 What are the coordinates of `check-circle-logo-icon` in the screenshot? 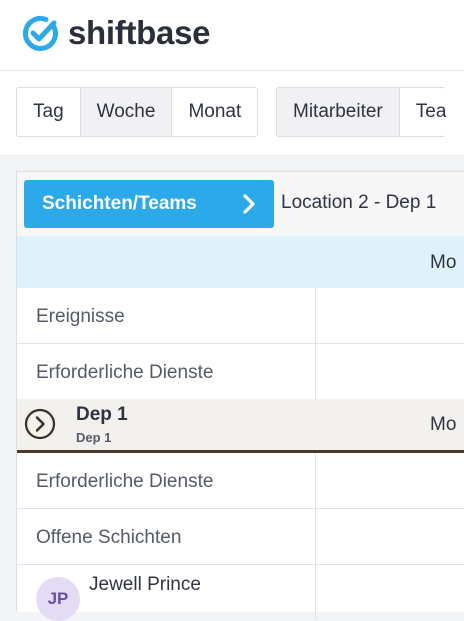 It's located at (40, 33).